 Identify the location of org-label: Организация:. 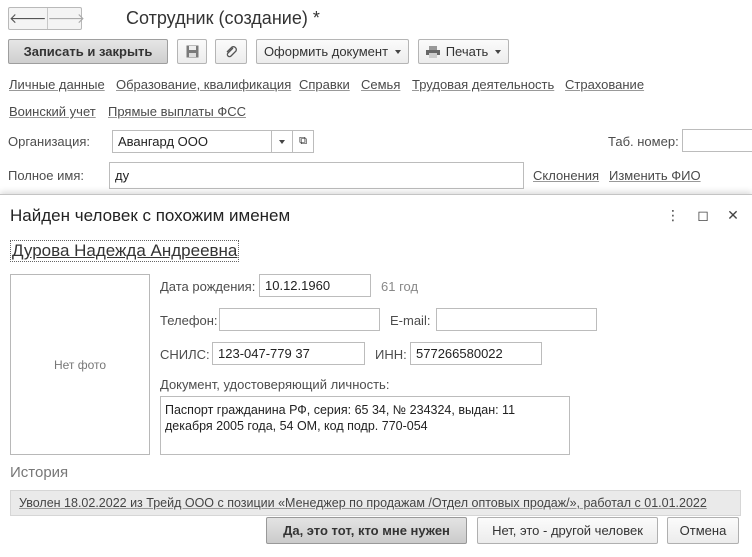
(49, 141).